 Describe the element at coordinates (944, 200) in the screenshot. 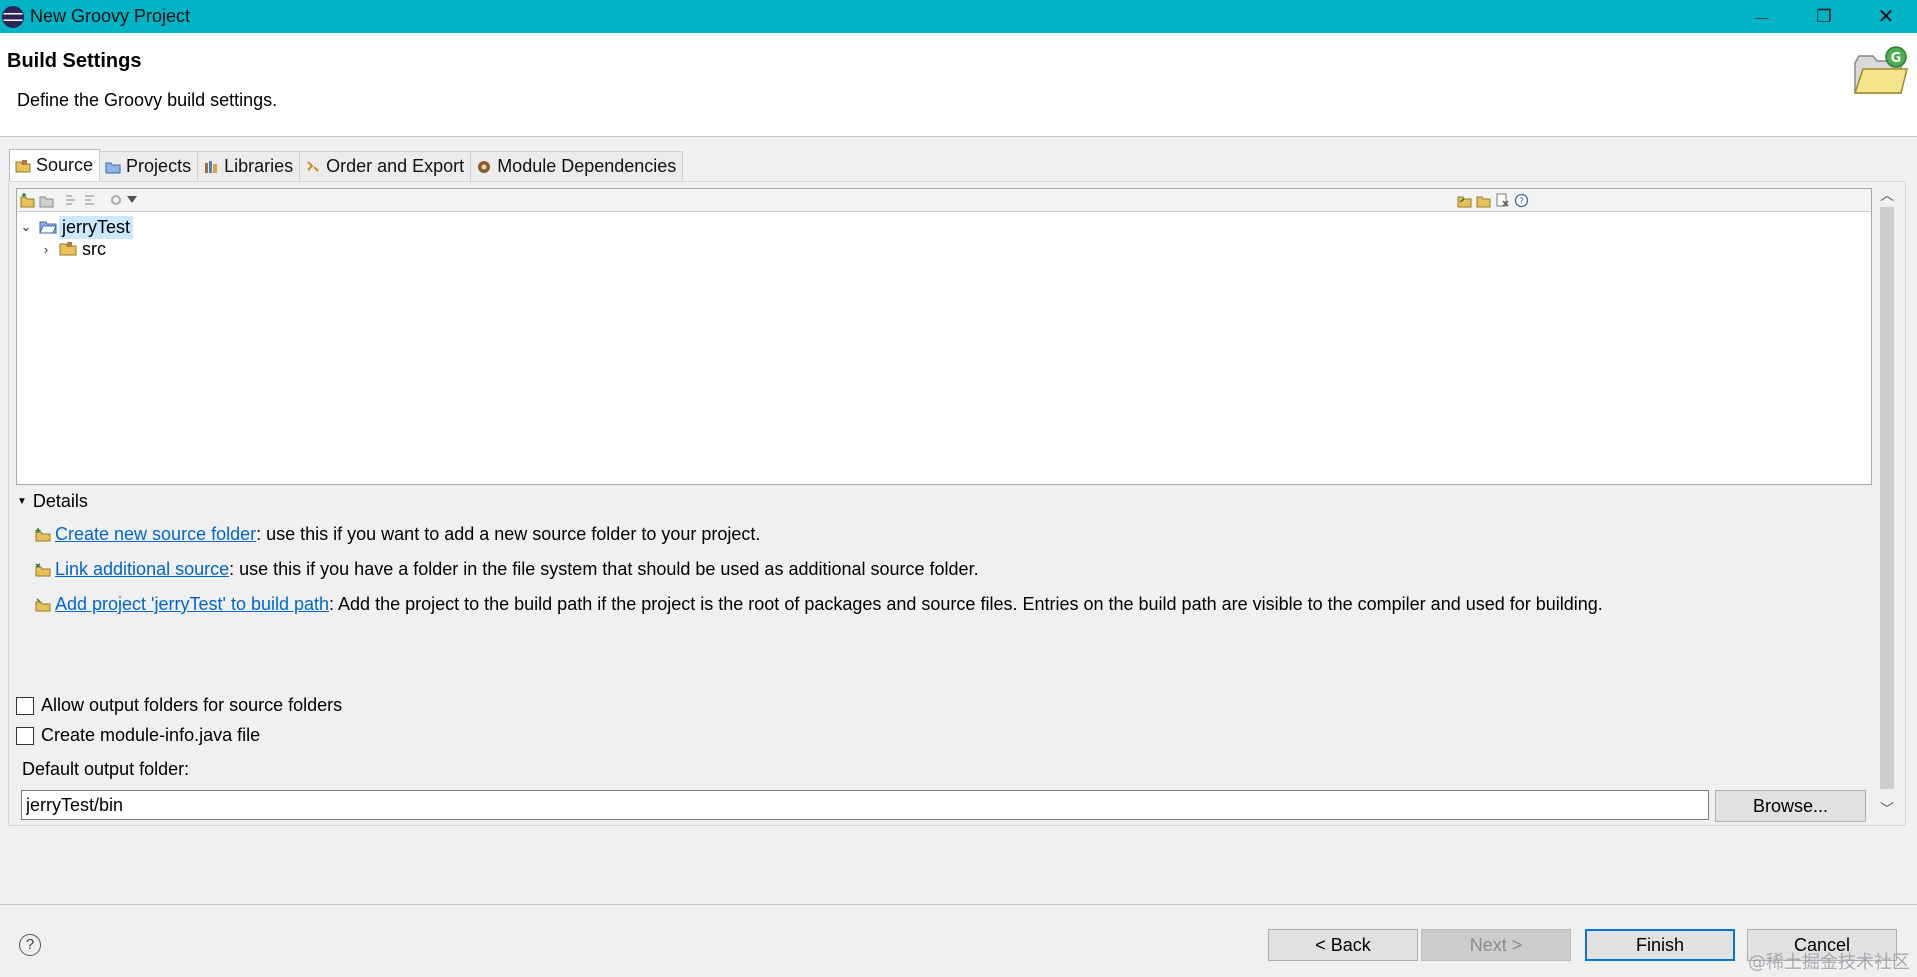

I see `tree-toolbar: ?` at that location.